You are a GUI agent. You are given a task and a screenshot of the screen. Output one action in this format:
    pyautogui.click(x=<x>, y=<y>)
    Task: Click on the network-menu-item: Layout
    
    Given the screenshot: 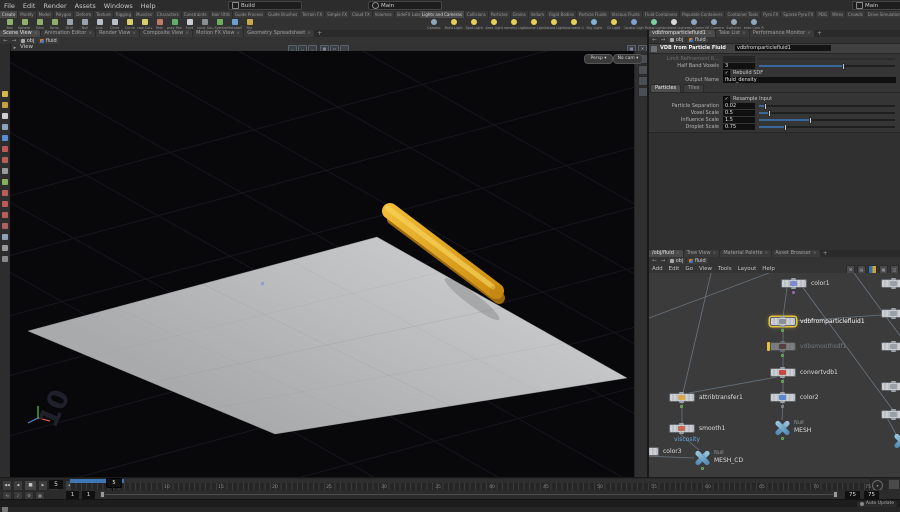 What is the action you would take?
    pyautogui.click(x=747, y=269)
    